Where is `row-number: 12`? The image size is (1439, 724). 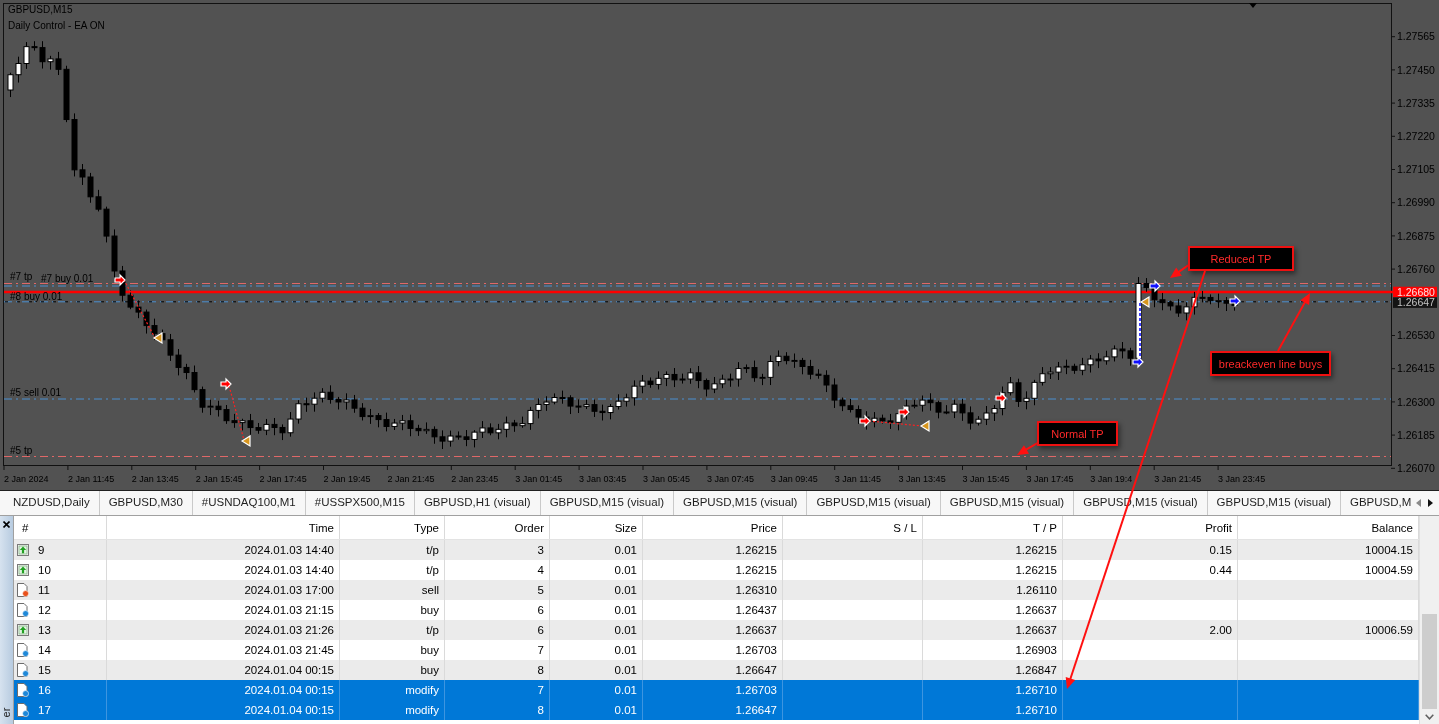 row-number: 12 is located at coordinates (44, 610).